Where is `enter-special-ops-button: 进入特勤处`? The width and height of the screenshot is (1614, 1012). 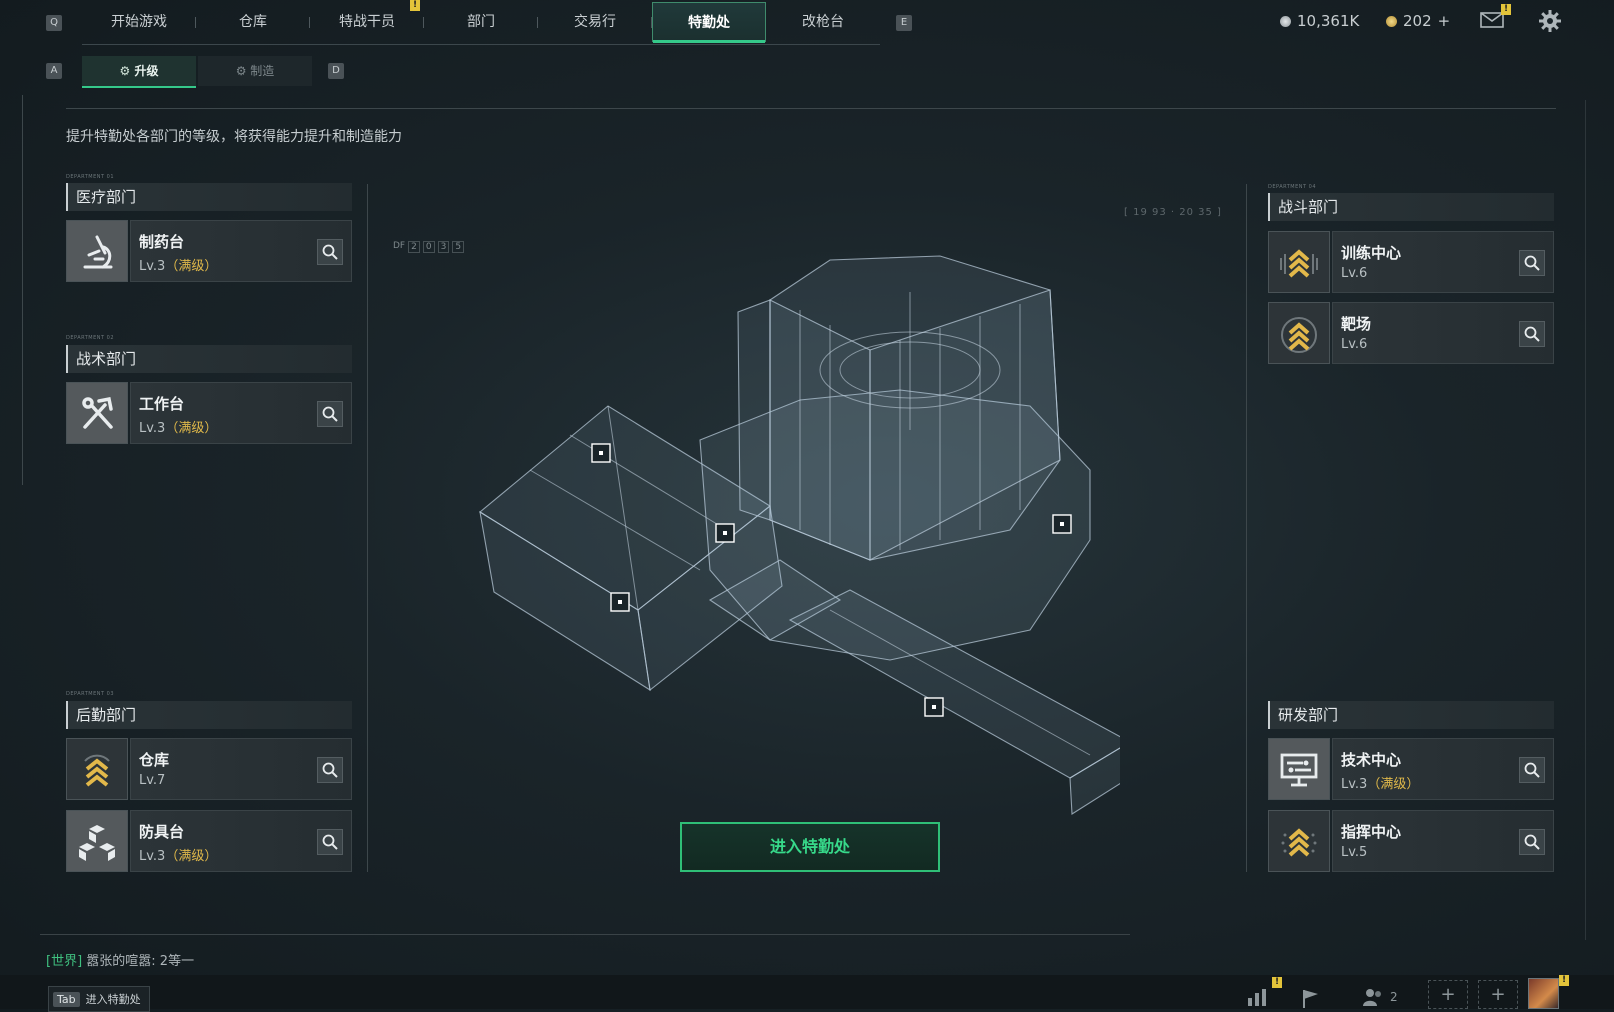 enter-special-ops-button: 进入特勤处 is located at coordinates (810, 847).